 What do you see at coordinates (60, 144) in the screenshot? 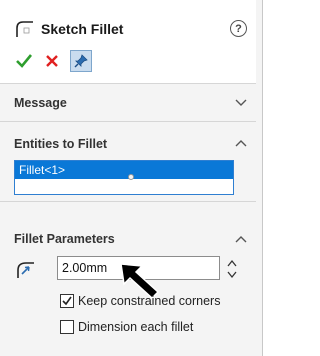
I see `entities-section-header: Entities to Fillet` at bounding box center [60, 144].